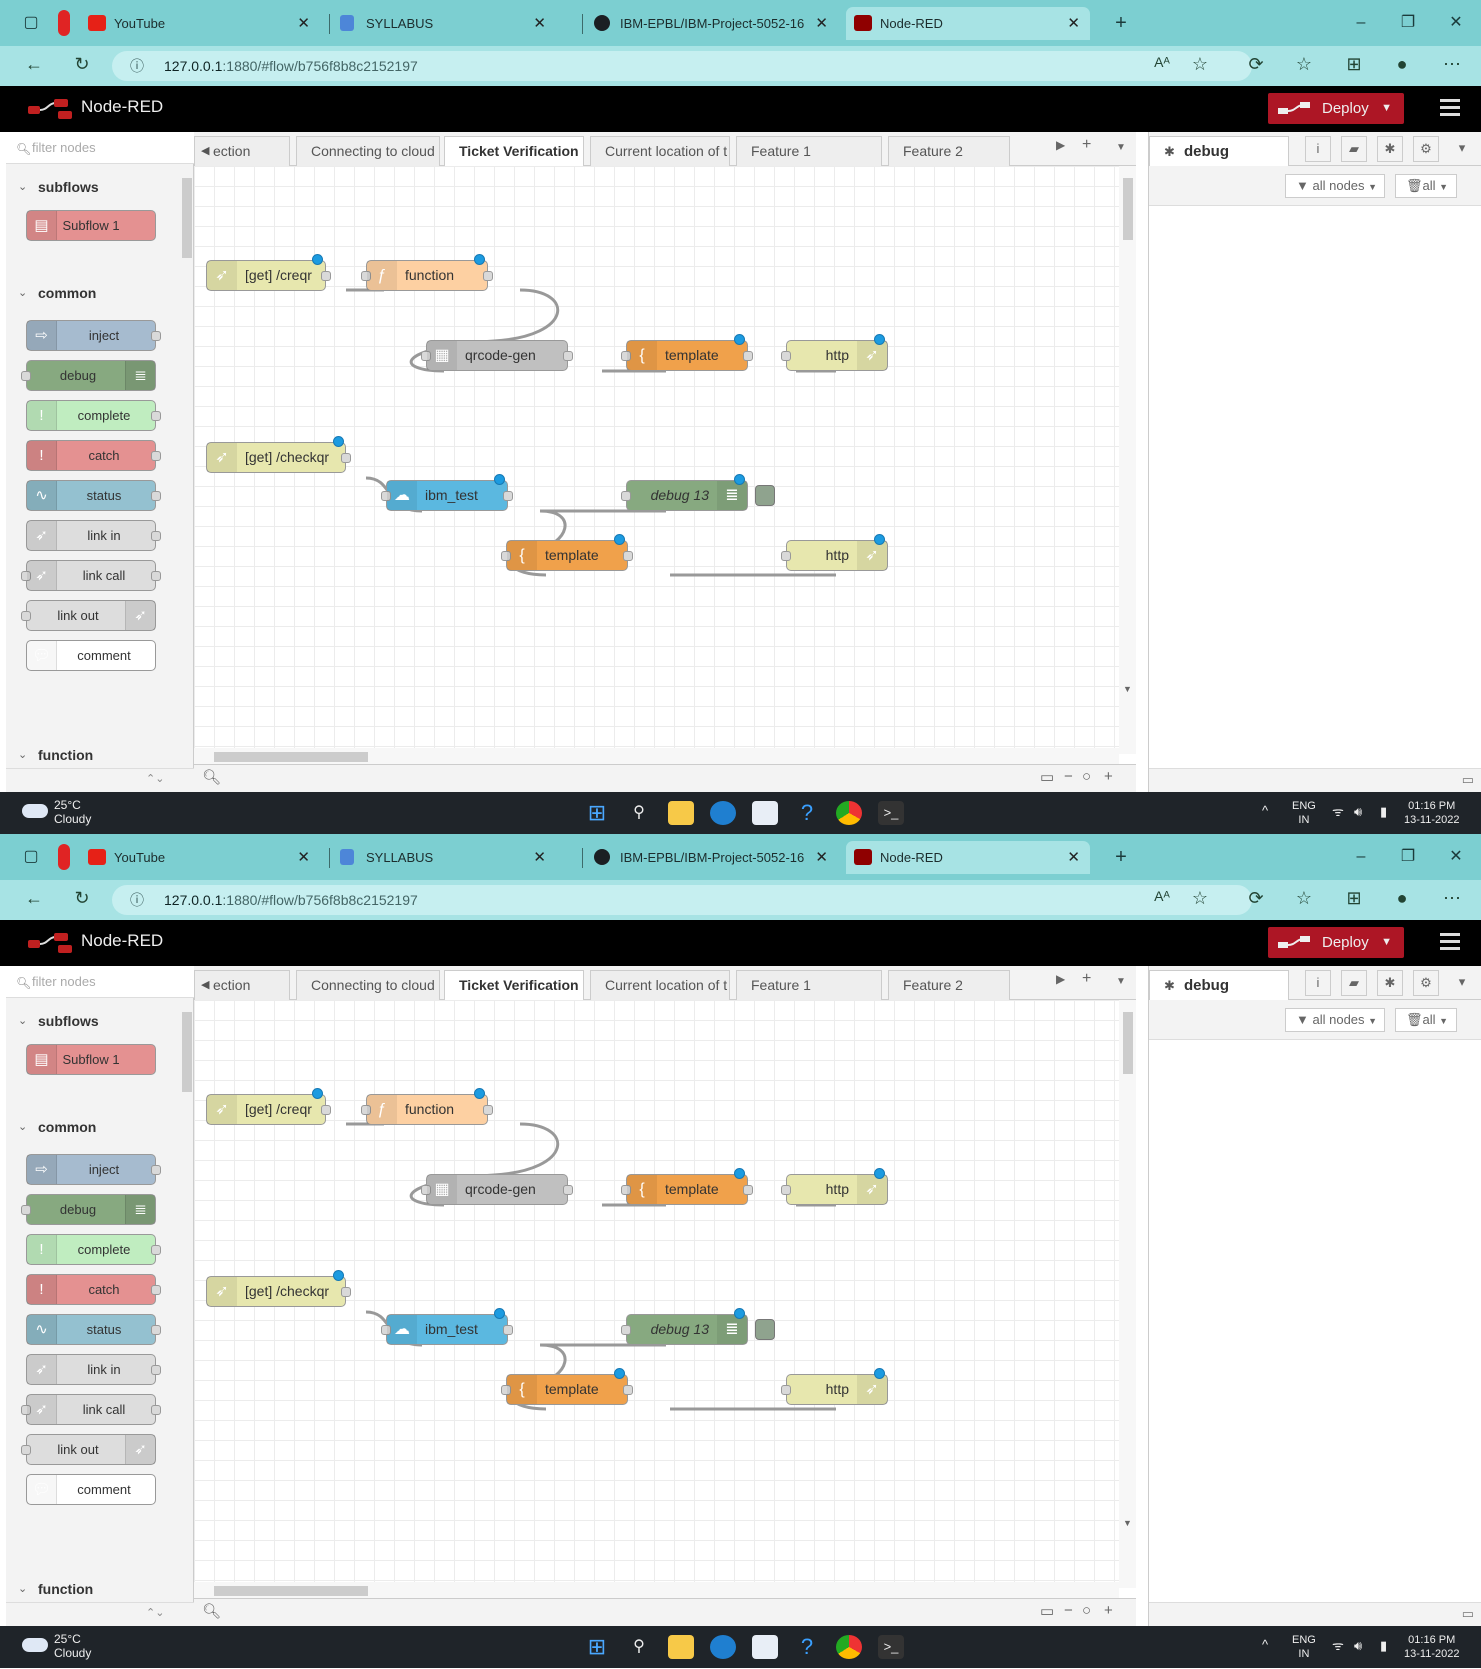 This screenshot has height=1669, width=1481. I want to click on palette-node-subflow: ▤ Subflow 1, so click(91, 1059).